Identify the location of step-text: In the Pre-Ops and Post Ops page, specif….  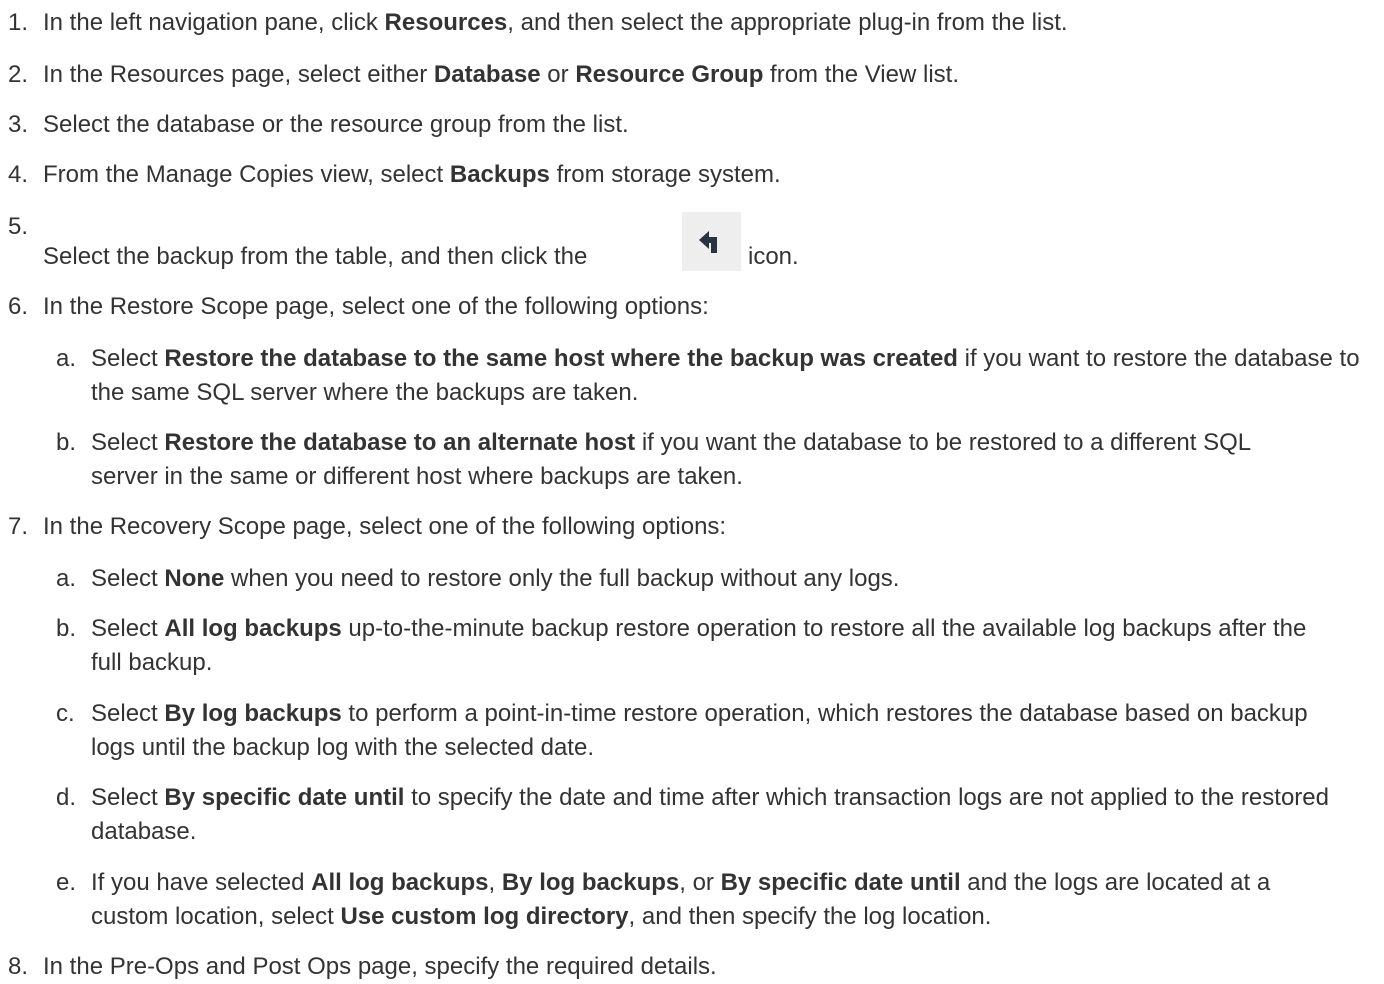
(380, 966).